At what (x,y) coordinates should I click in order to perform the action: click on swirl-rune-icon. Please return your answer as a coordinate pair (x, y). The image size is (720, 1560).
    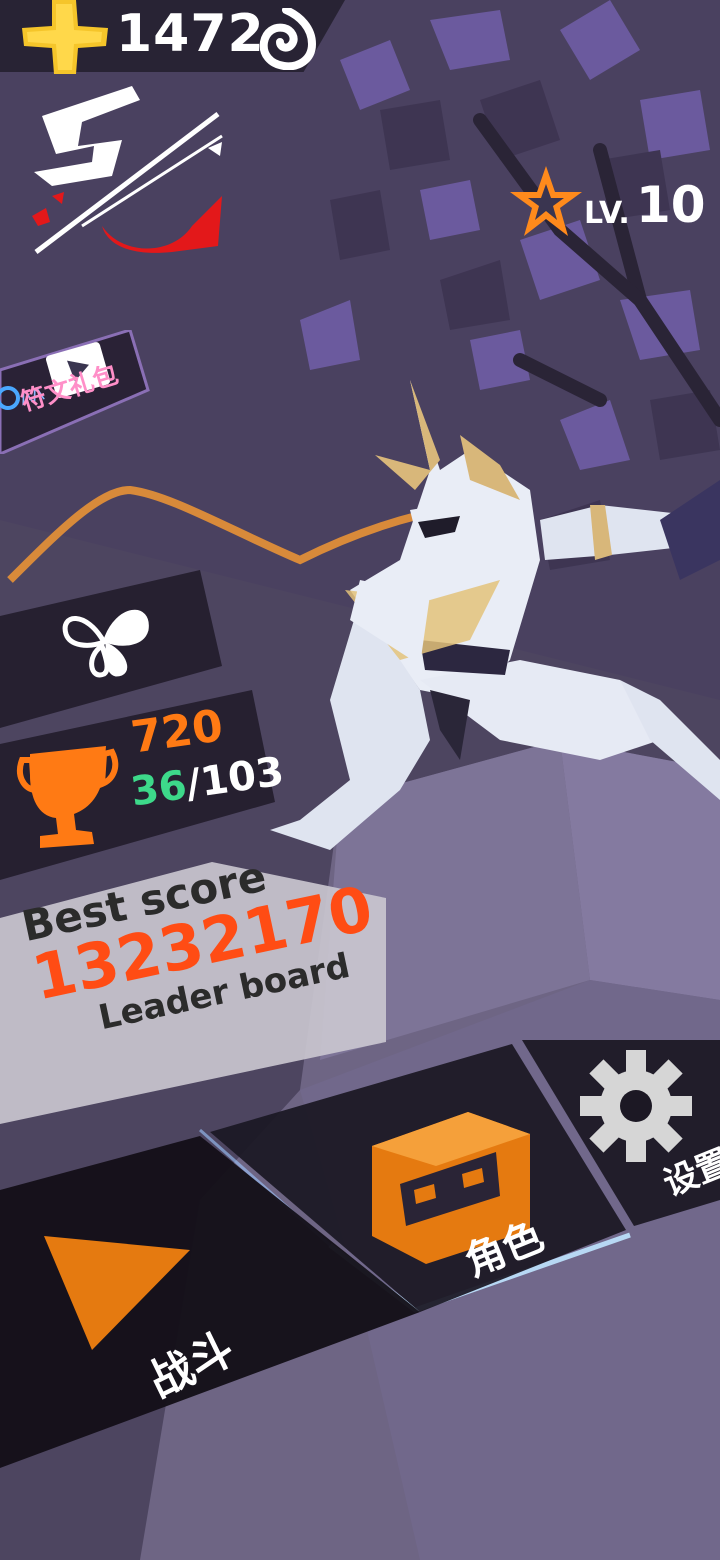
    Looking at the image, I should click on (286, 39).